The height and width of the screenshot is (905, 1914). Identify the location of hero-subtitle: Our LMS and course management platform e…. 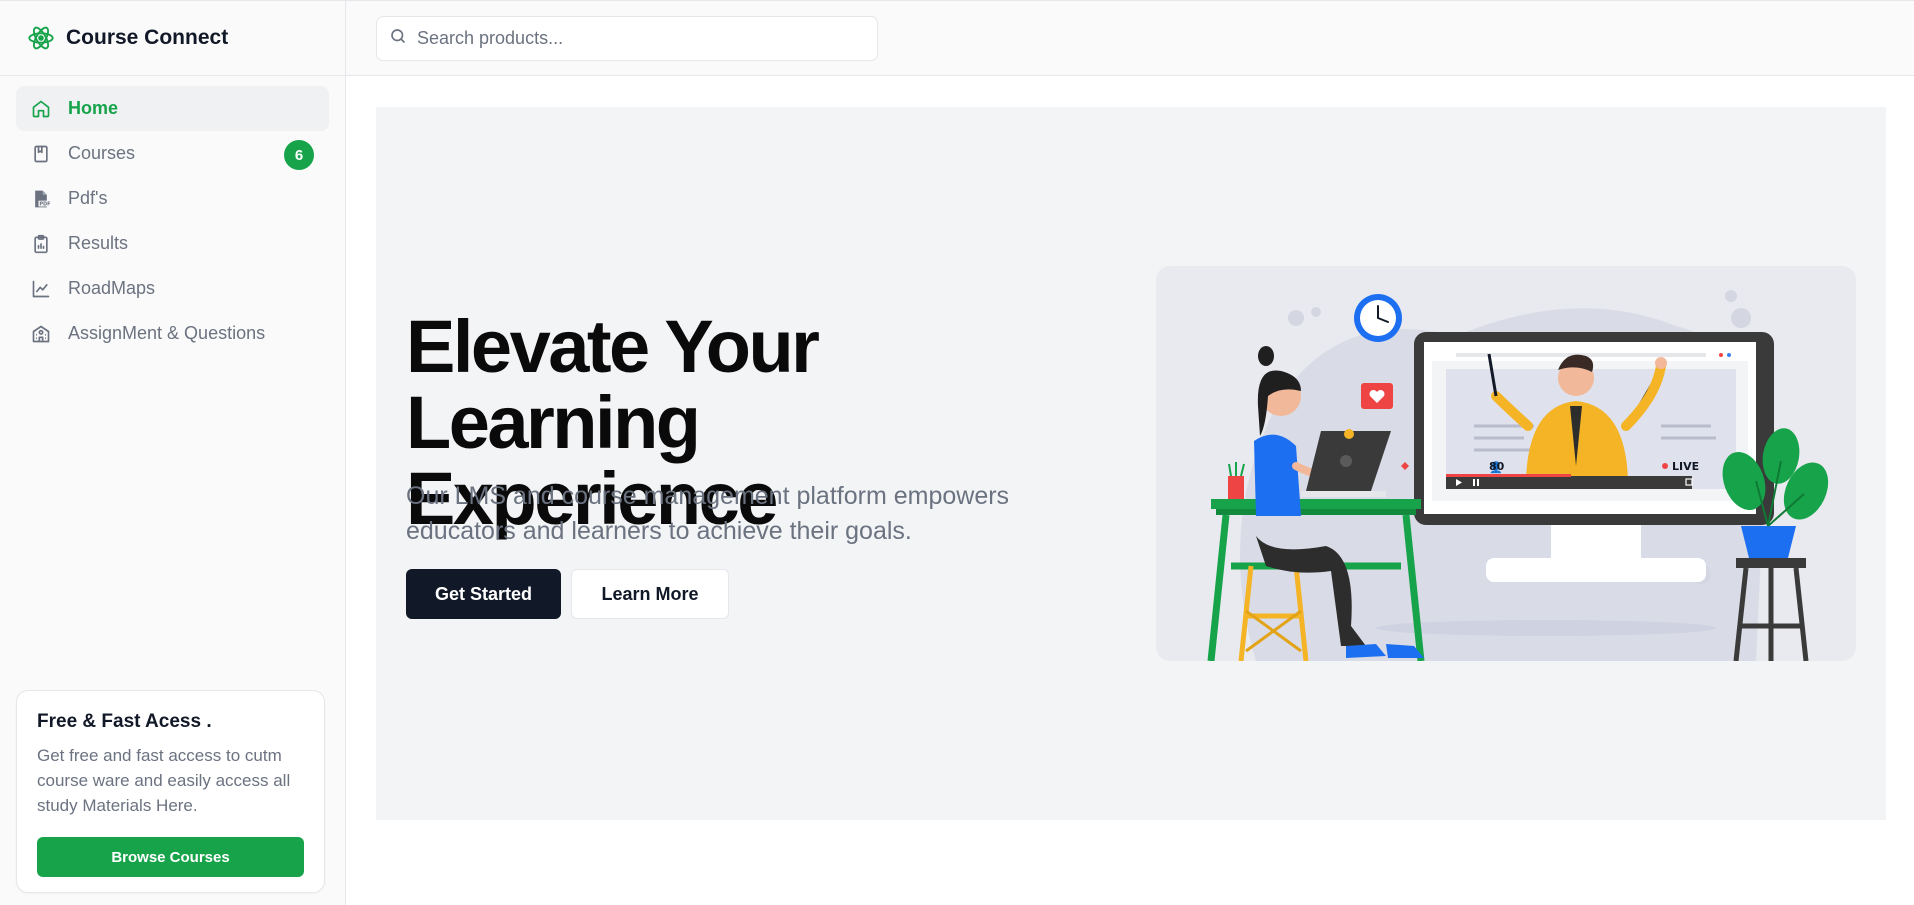
(708, 513).